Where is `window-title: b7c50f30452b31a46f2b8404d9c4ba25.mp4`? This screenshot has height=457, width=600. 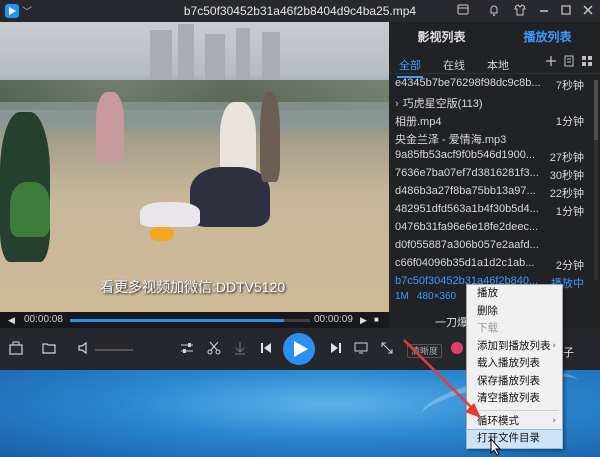 window-title: b7c50f30452b31a46f2b8404d9c4ba25.mp4 is located at coordinates (300, 11).